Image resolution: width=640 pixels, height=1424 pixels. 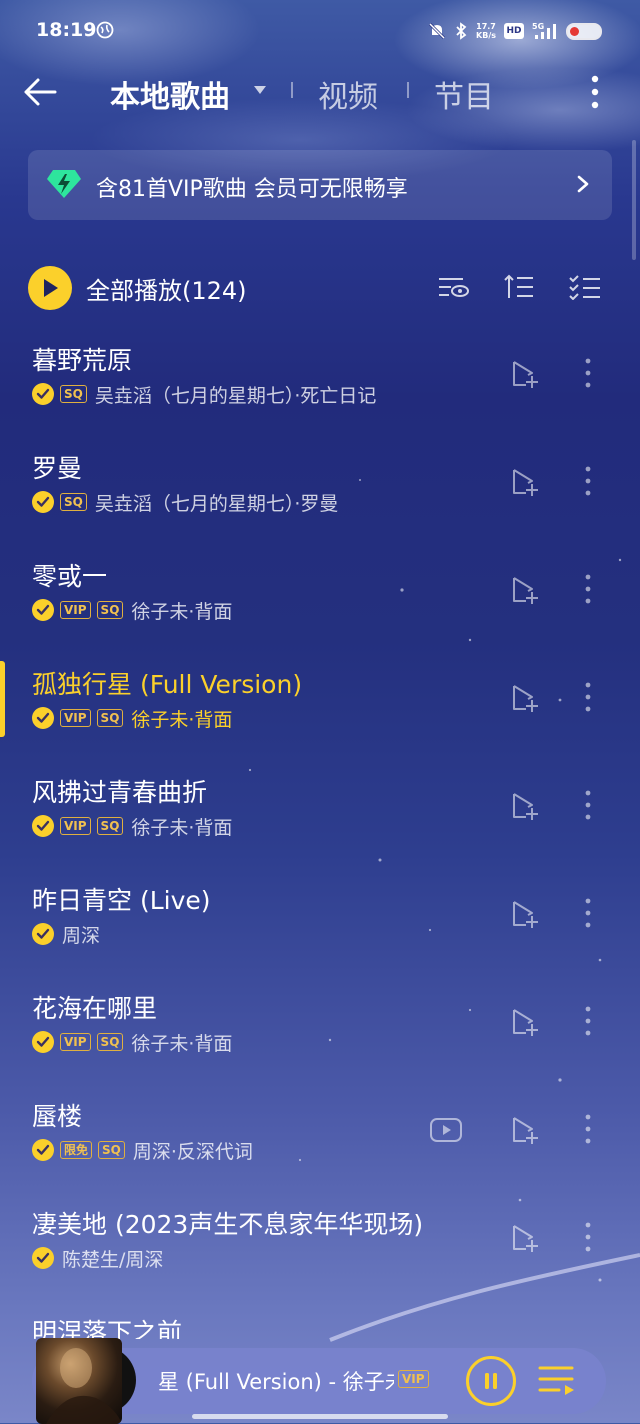 What do you see at coordinates (260, 90) in the screenshot?
I see `caret-down-icon` at bounding box center [260, 90].